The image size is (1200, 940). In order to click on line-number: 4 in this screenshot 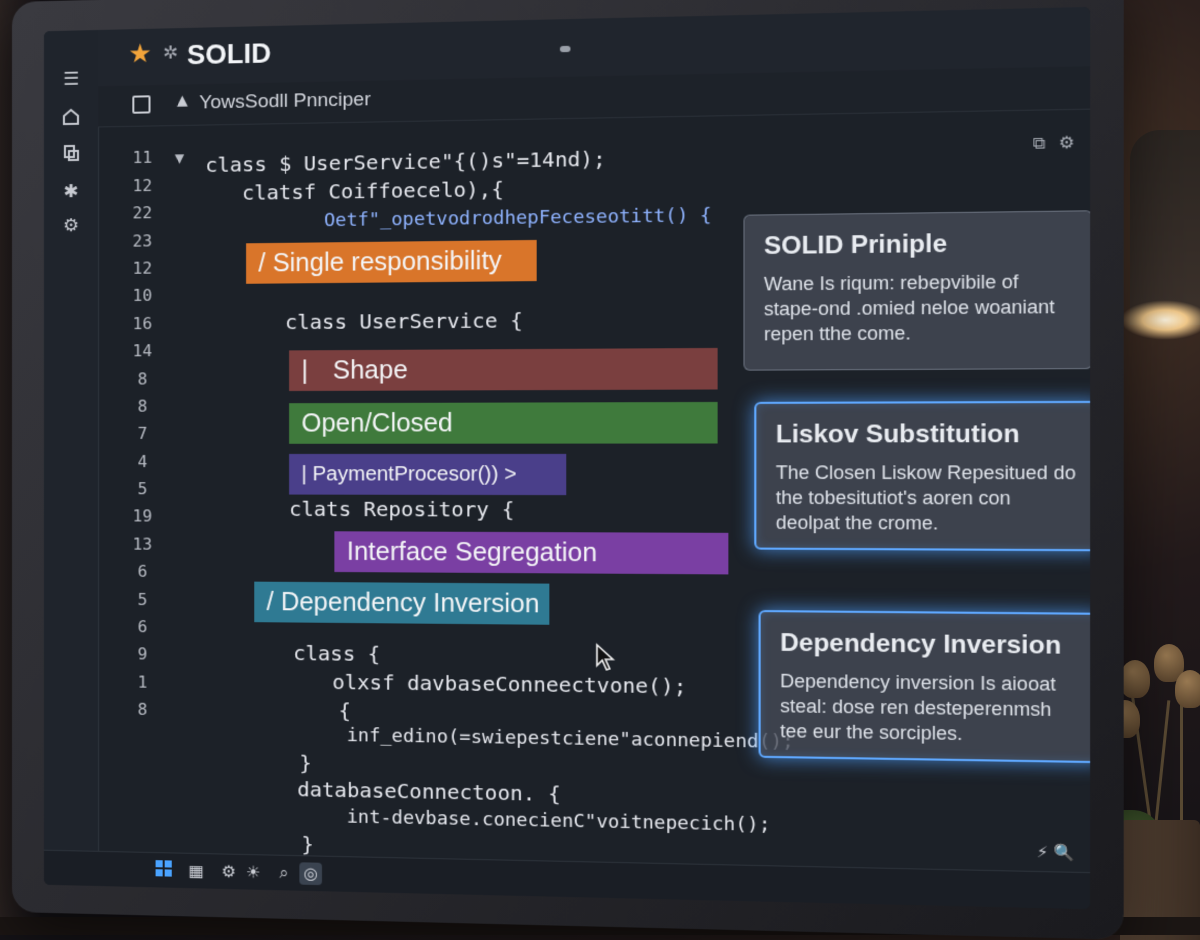, I will do `click(142, 461)`.